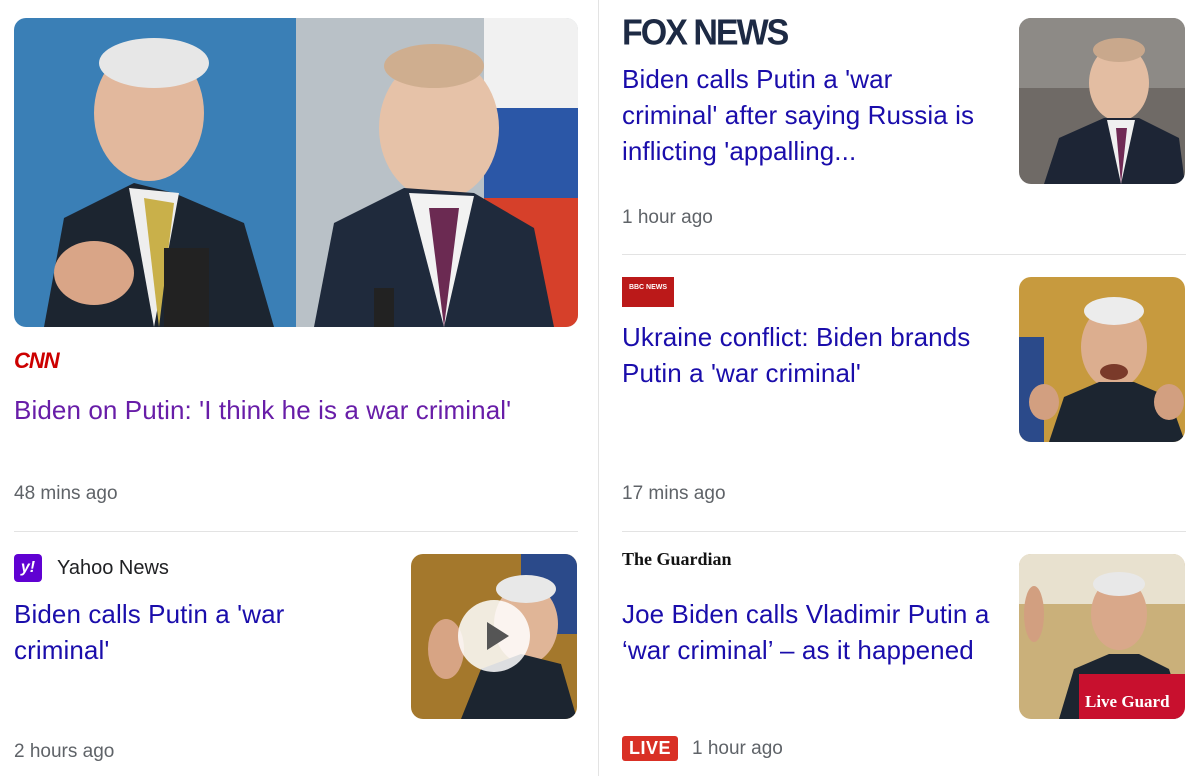 The image size is (1200, 776). I want to click on live-badge: LIVE, so click(650, 748).